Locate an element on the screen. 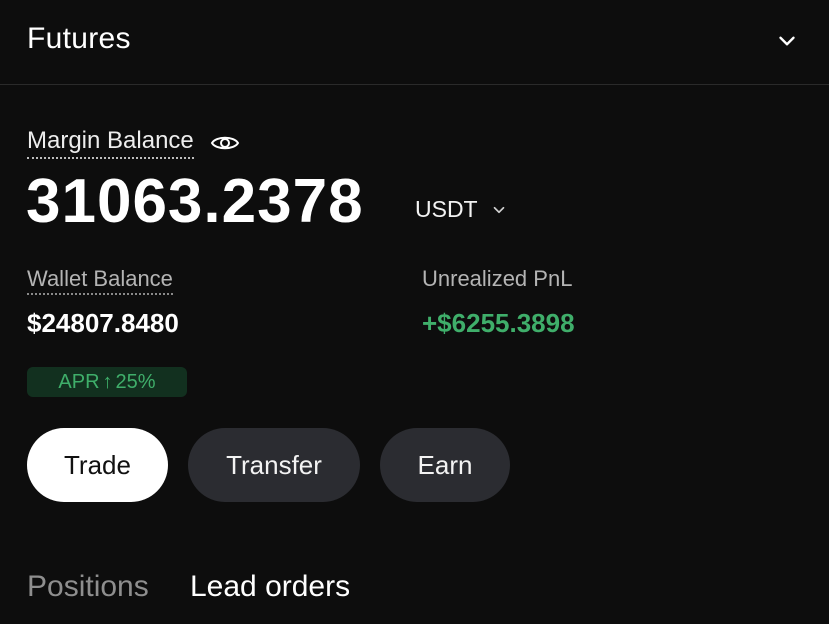  header: Futures is located at coordinates (414, 42).